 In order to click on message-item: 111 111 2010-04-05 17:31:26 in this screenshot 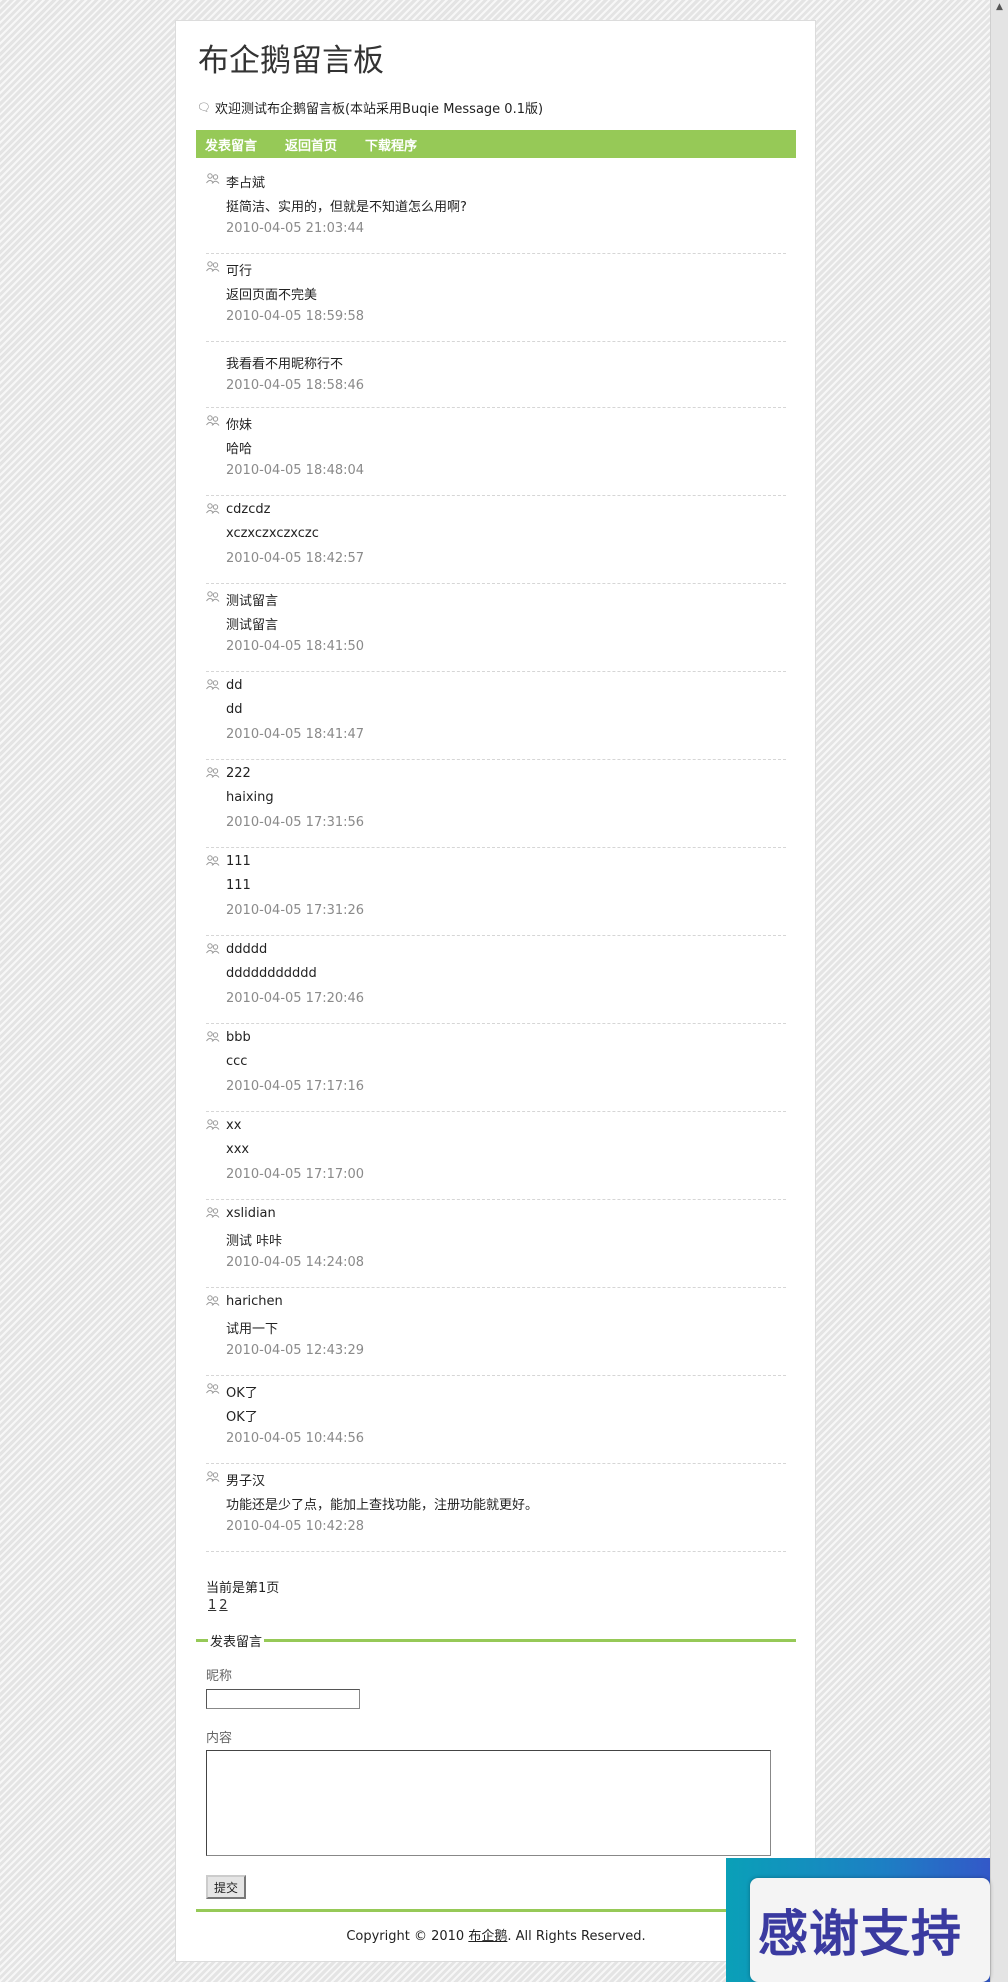, I will do `click(496, 892)`.